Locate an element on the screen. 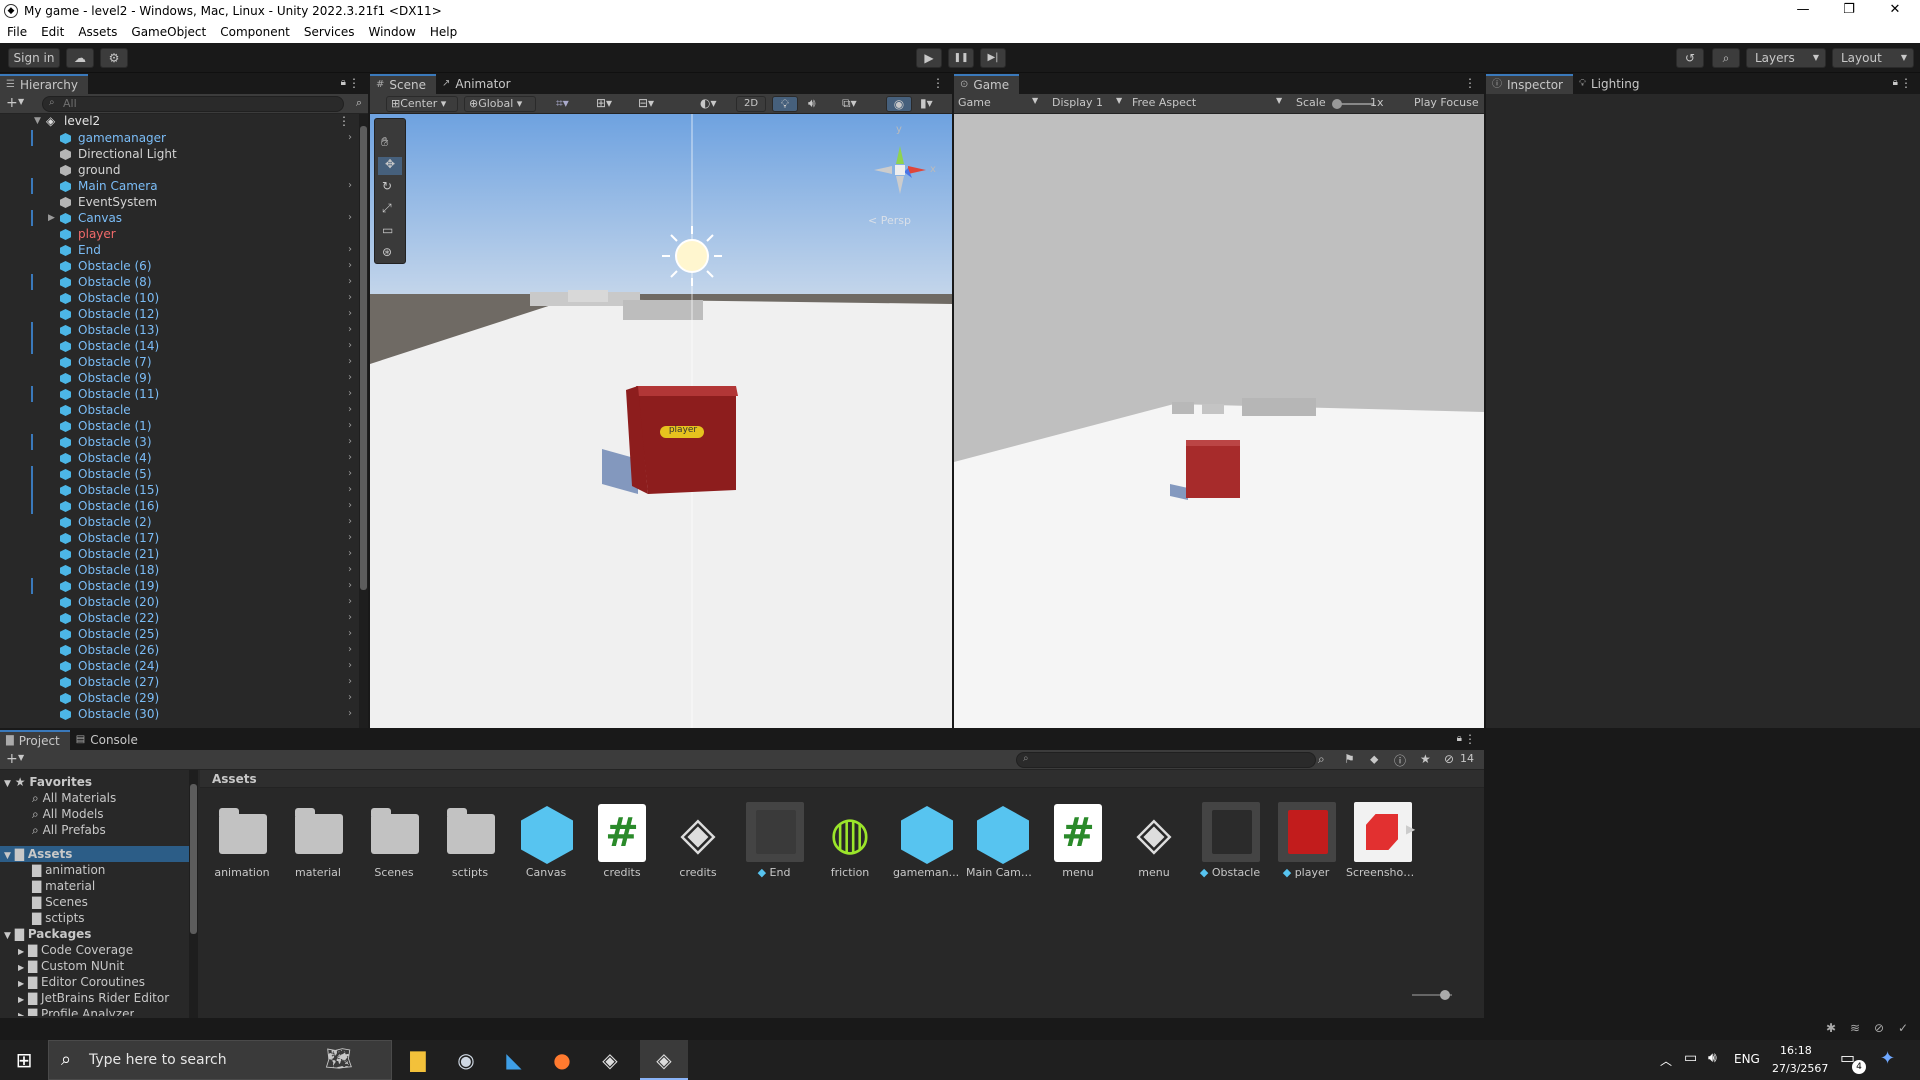 This screenshot has width=1920, height=1080. folder-sctipts: ▇ sctipts is located at coordinates (58, 918).